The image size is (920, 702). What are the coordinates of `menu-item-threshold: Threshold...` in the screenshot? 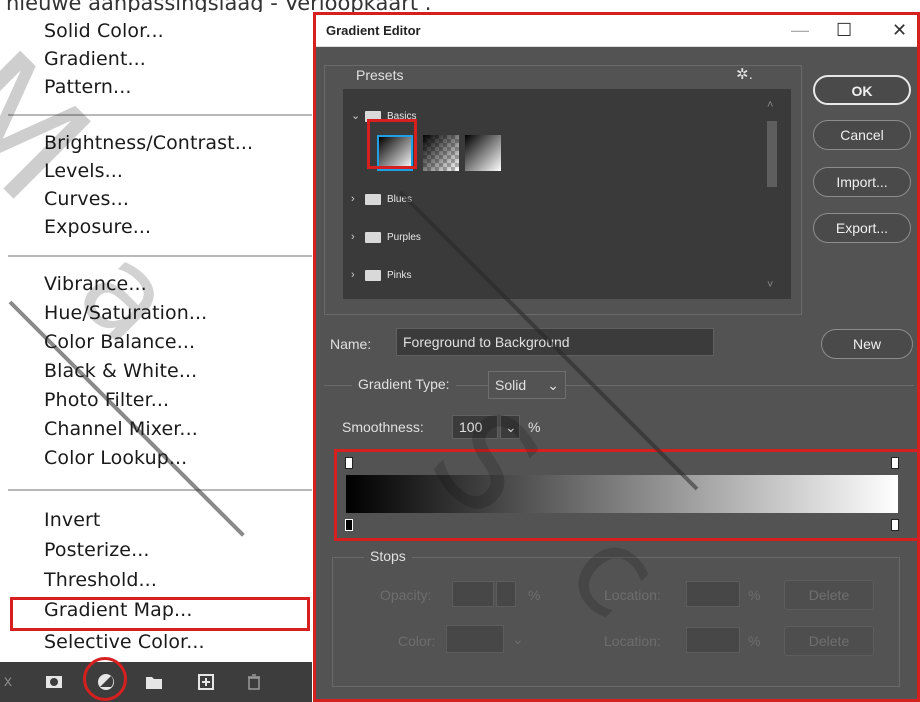 It's located at (100, 580).